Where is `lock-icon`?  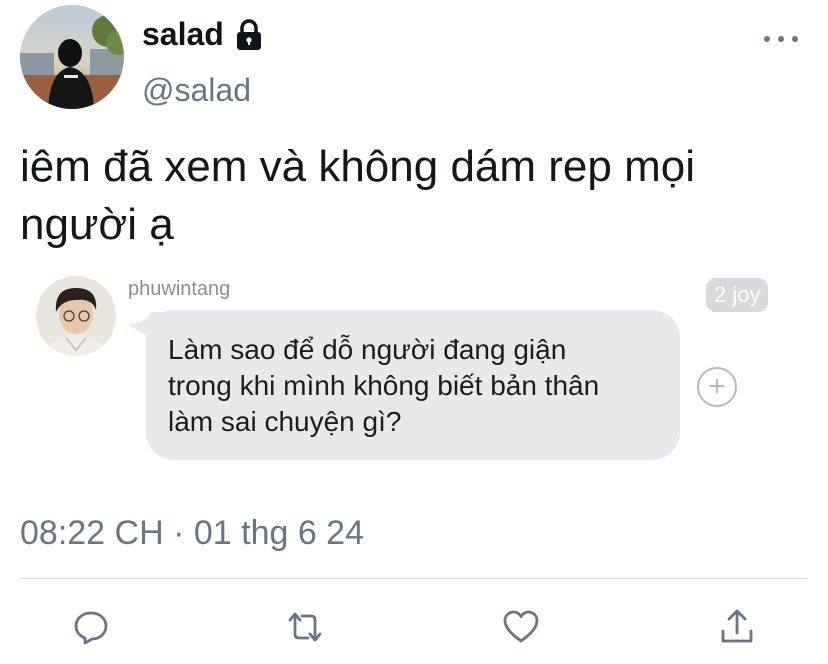
lock-icon is located at coordinates (249, 35).